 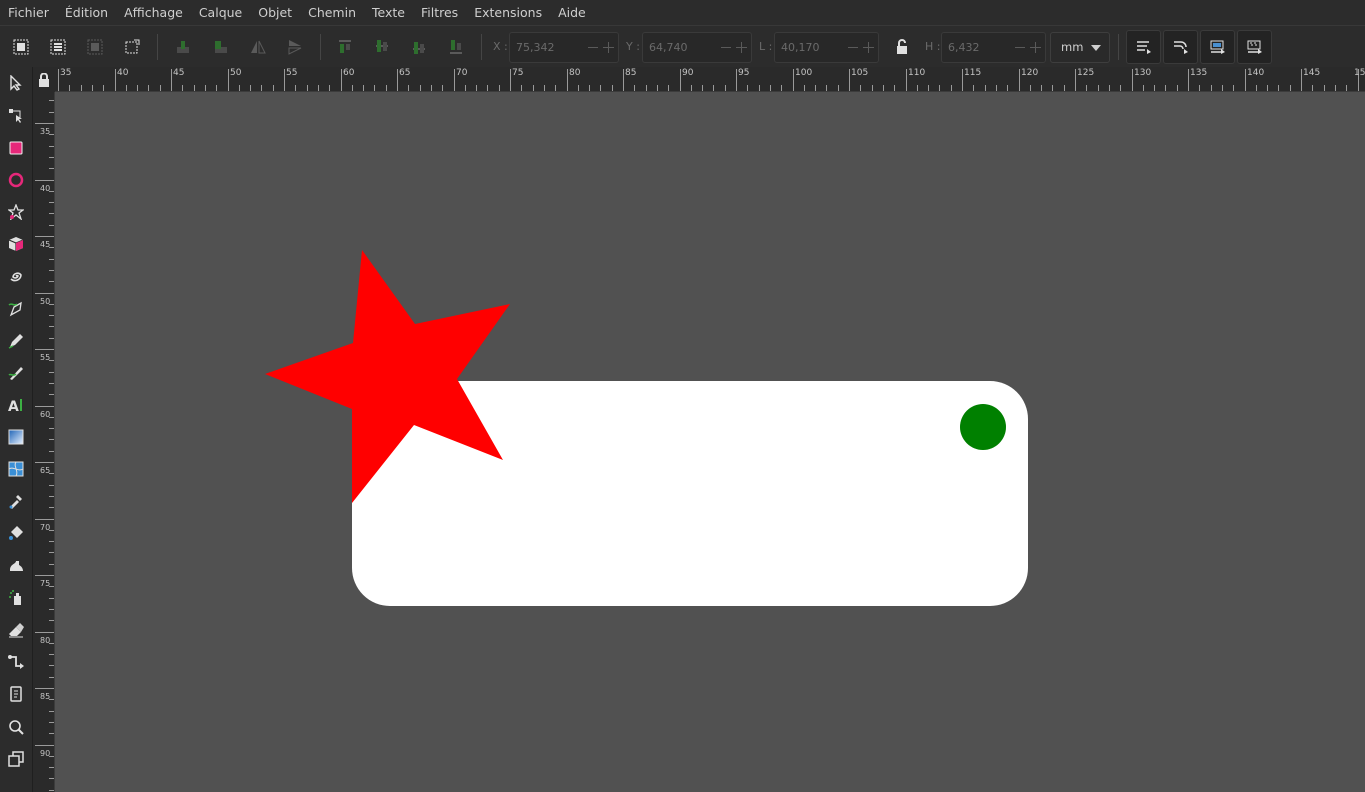 I want to click on menu-filtres: Filtres, so click(x=439, y=12).